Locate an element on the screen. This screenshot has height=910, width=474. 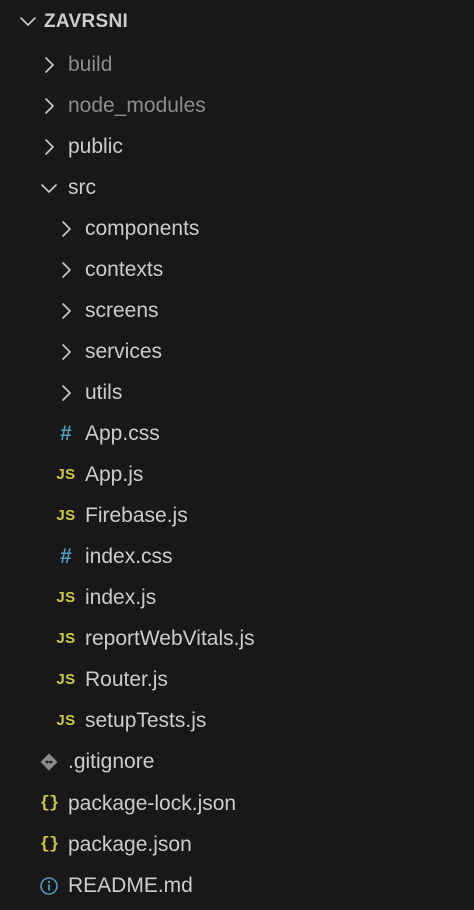
file-name: App.js is located at coordinates (114, 474).